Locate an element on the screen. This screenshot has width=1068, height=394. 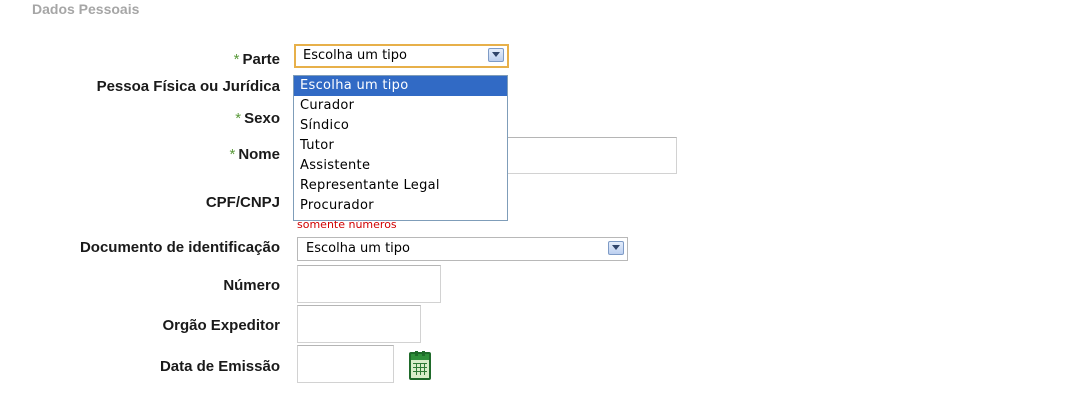
parte-label: * Parte is located at coordinates (257, 59).